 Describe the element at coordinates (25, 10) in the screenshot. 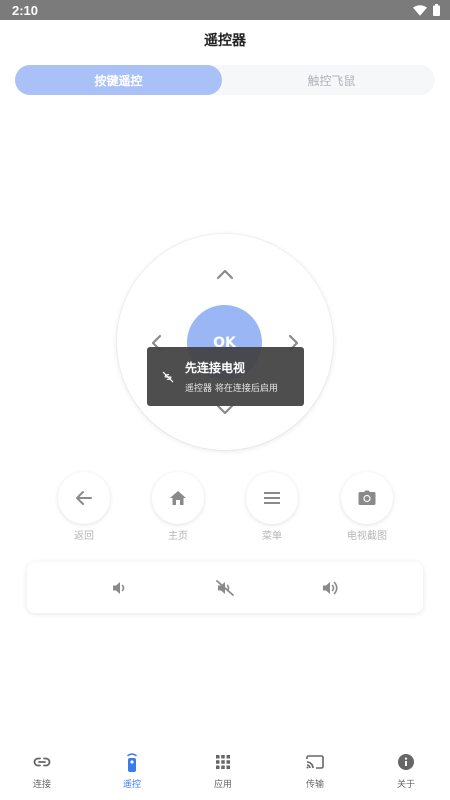

I see `status-time: 2:10` at that location.